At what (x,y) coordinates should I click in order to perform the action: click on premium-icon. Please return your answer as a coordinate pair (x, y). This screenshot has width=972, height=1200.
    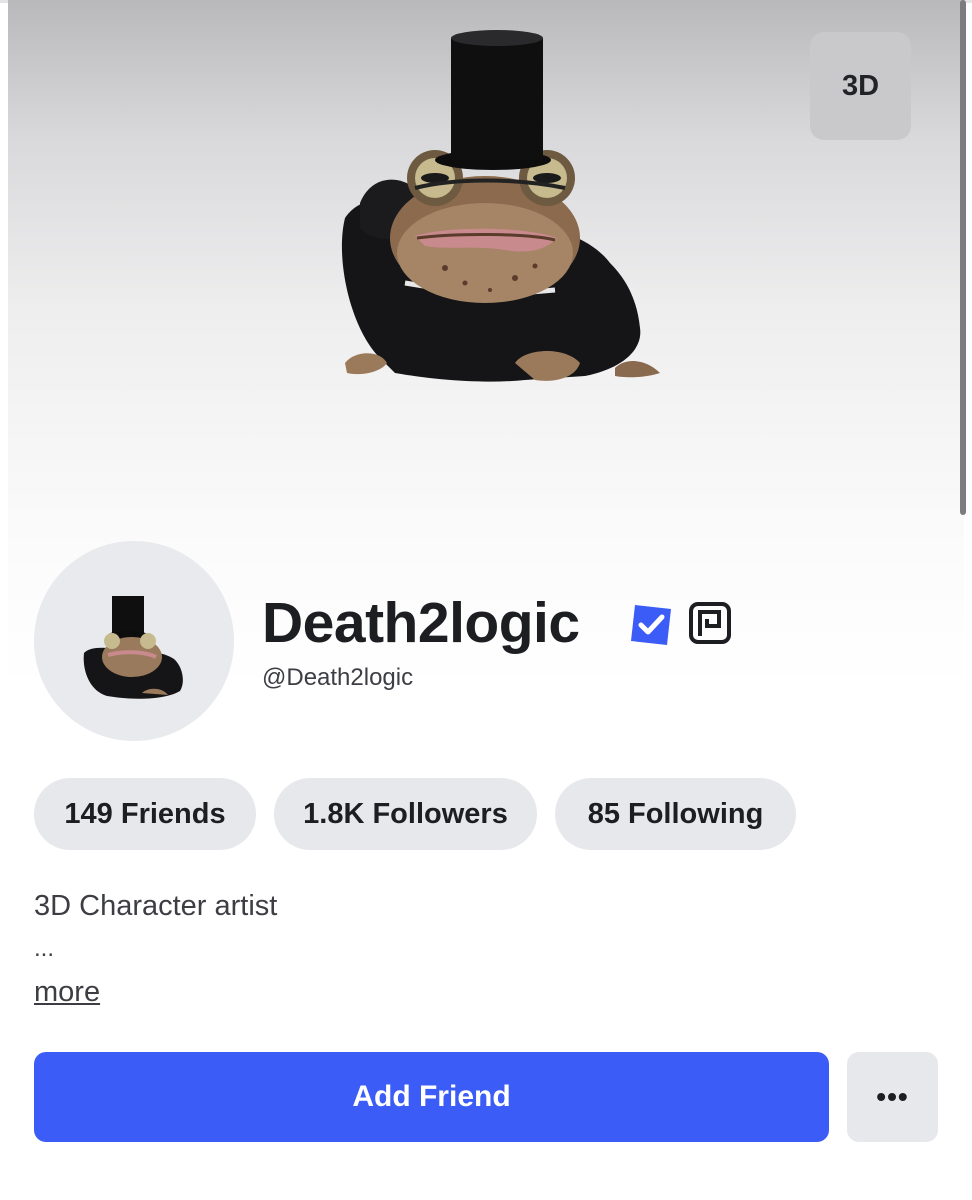
    Looking at the image, I should click on (710, 623).